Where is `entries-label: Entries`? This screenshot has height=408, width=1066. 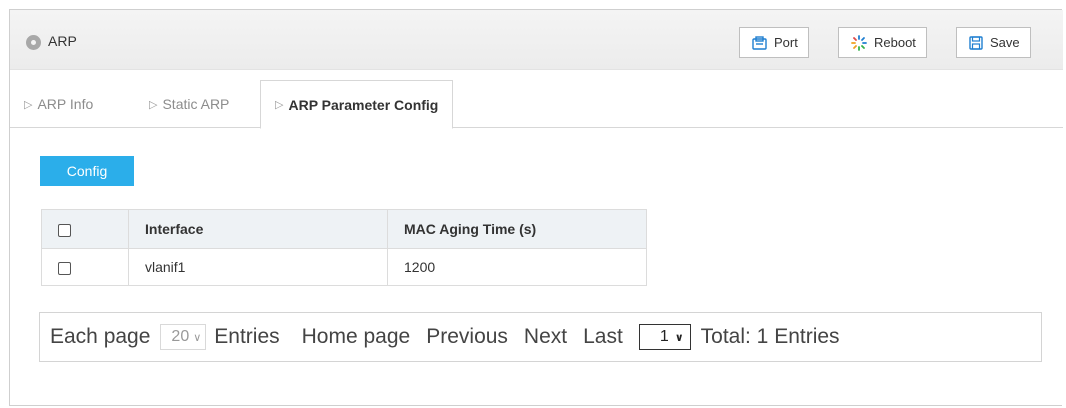
entries-label: Entries is located at coordinates (247, 336).